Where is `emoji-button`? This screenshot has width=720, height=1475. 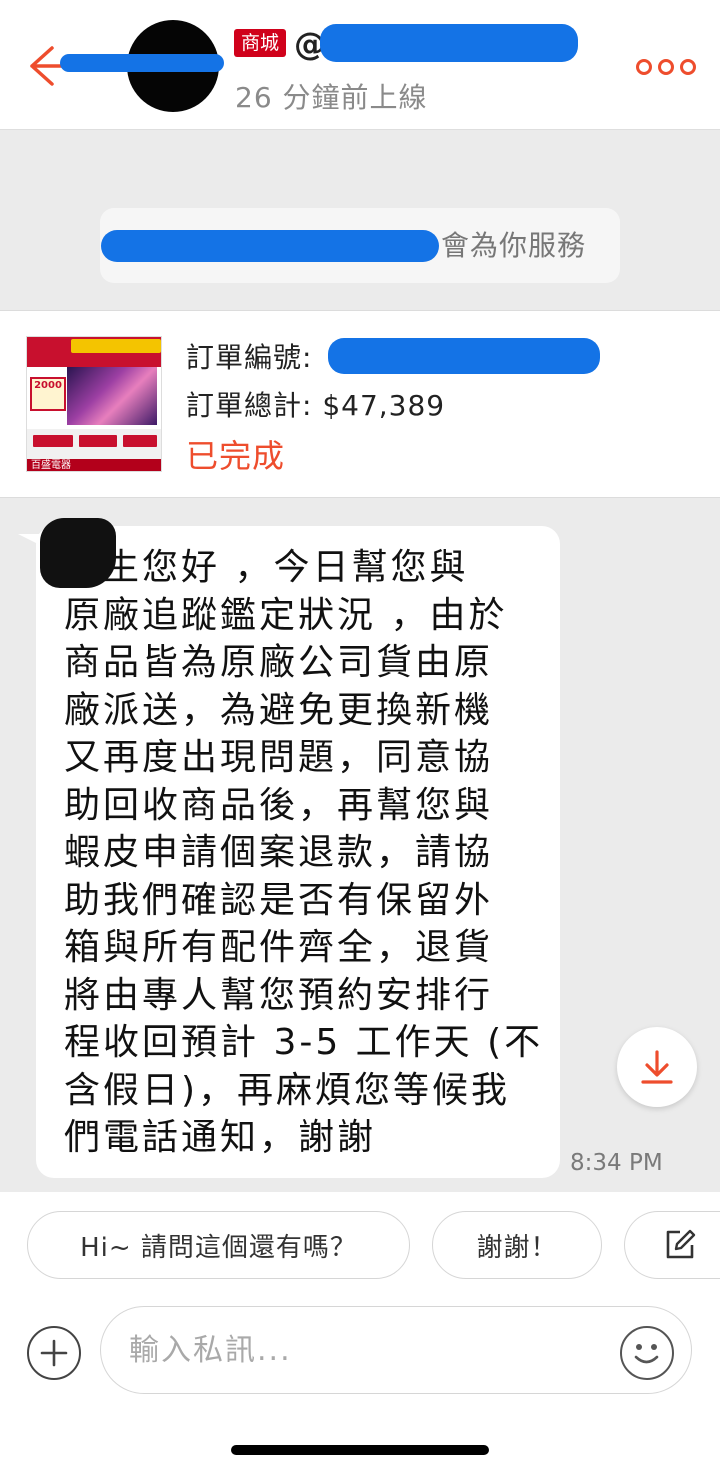 emoji-button is located at coordinates (647, 1353).